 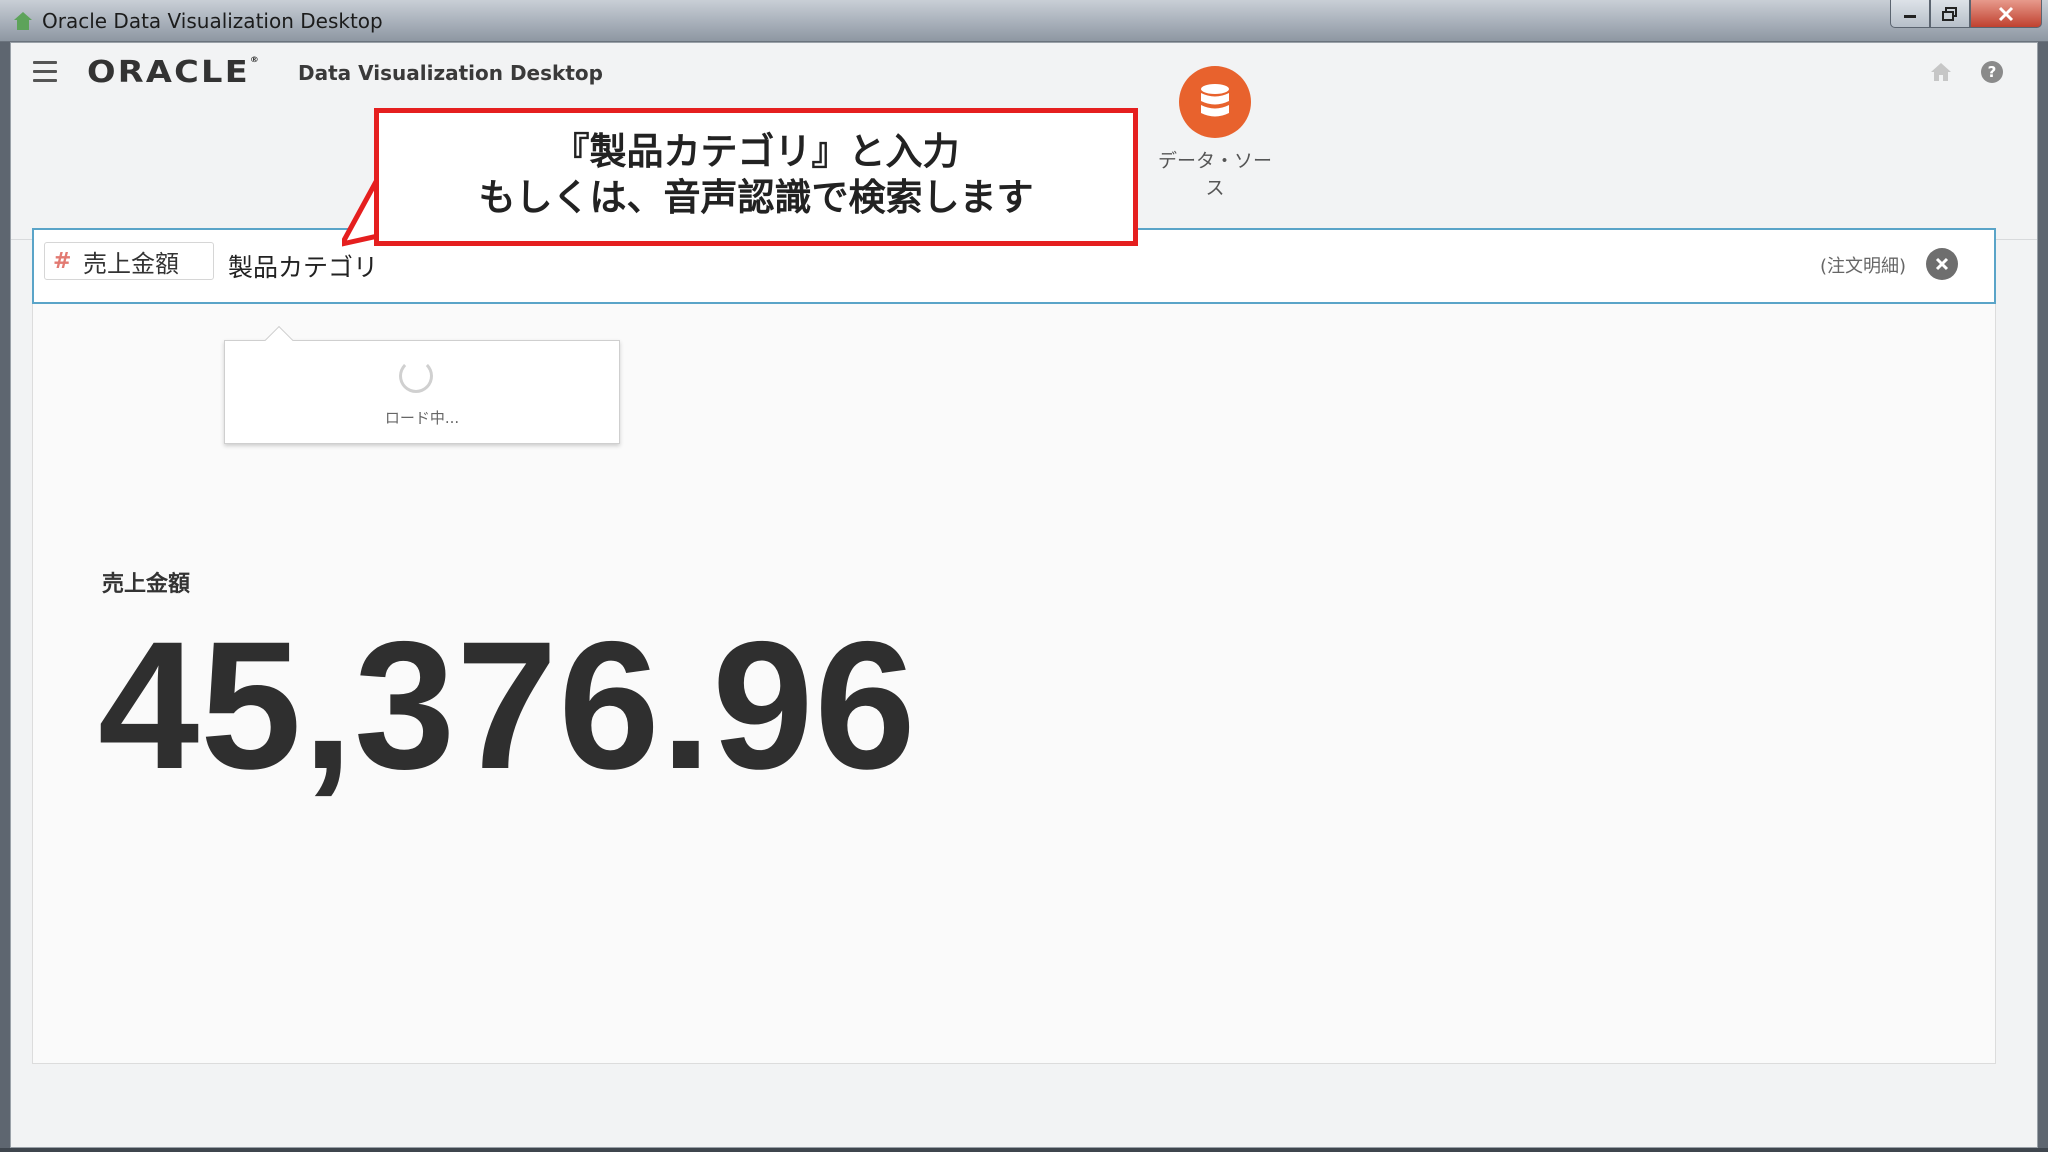 I want to click on oracle-logo: ORACLE®, so click(x=174, y=72).